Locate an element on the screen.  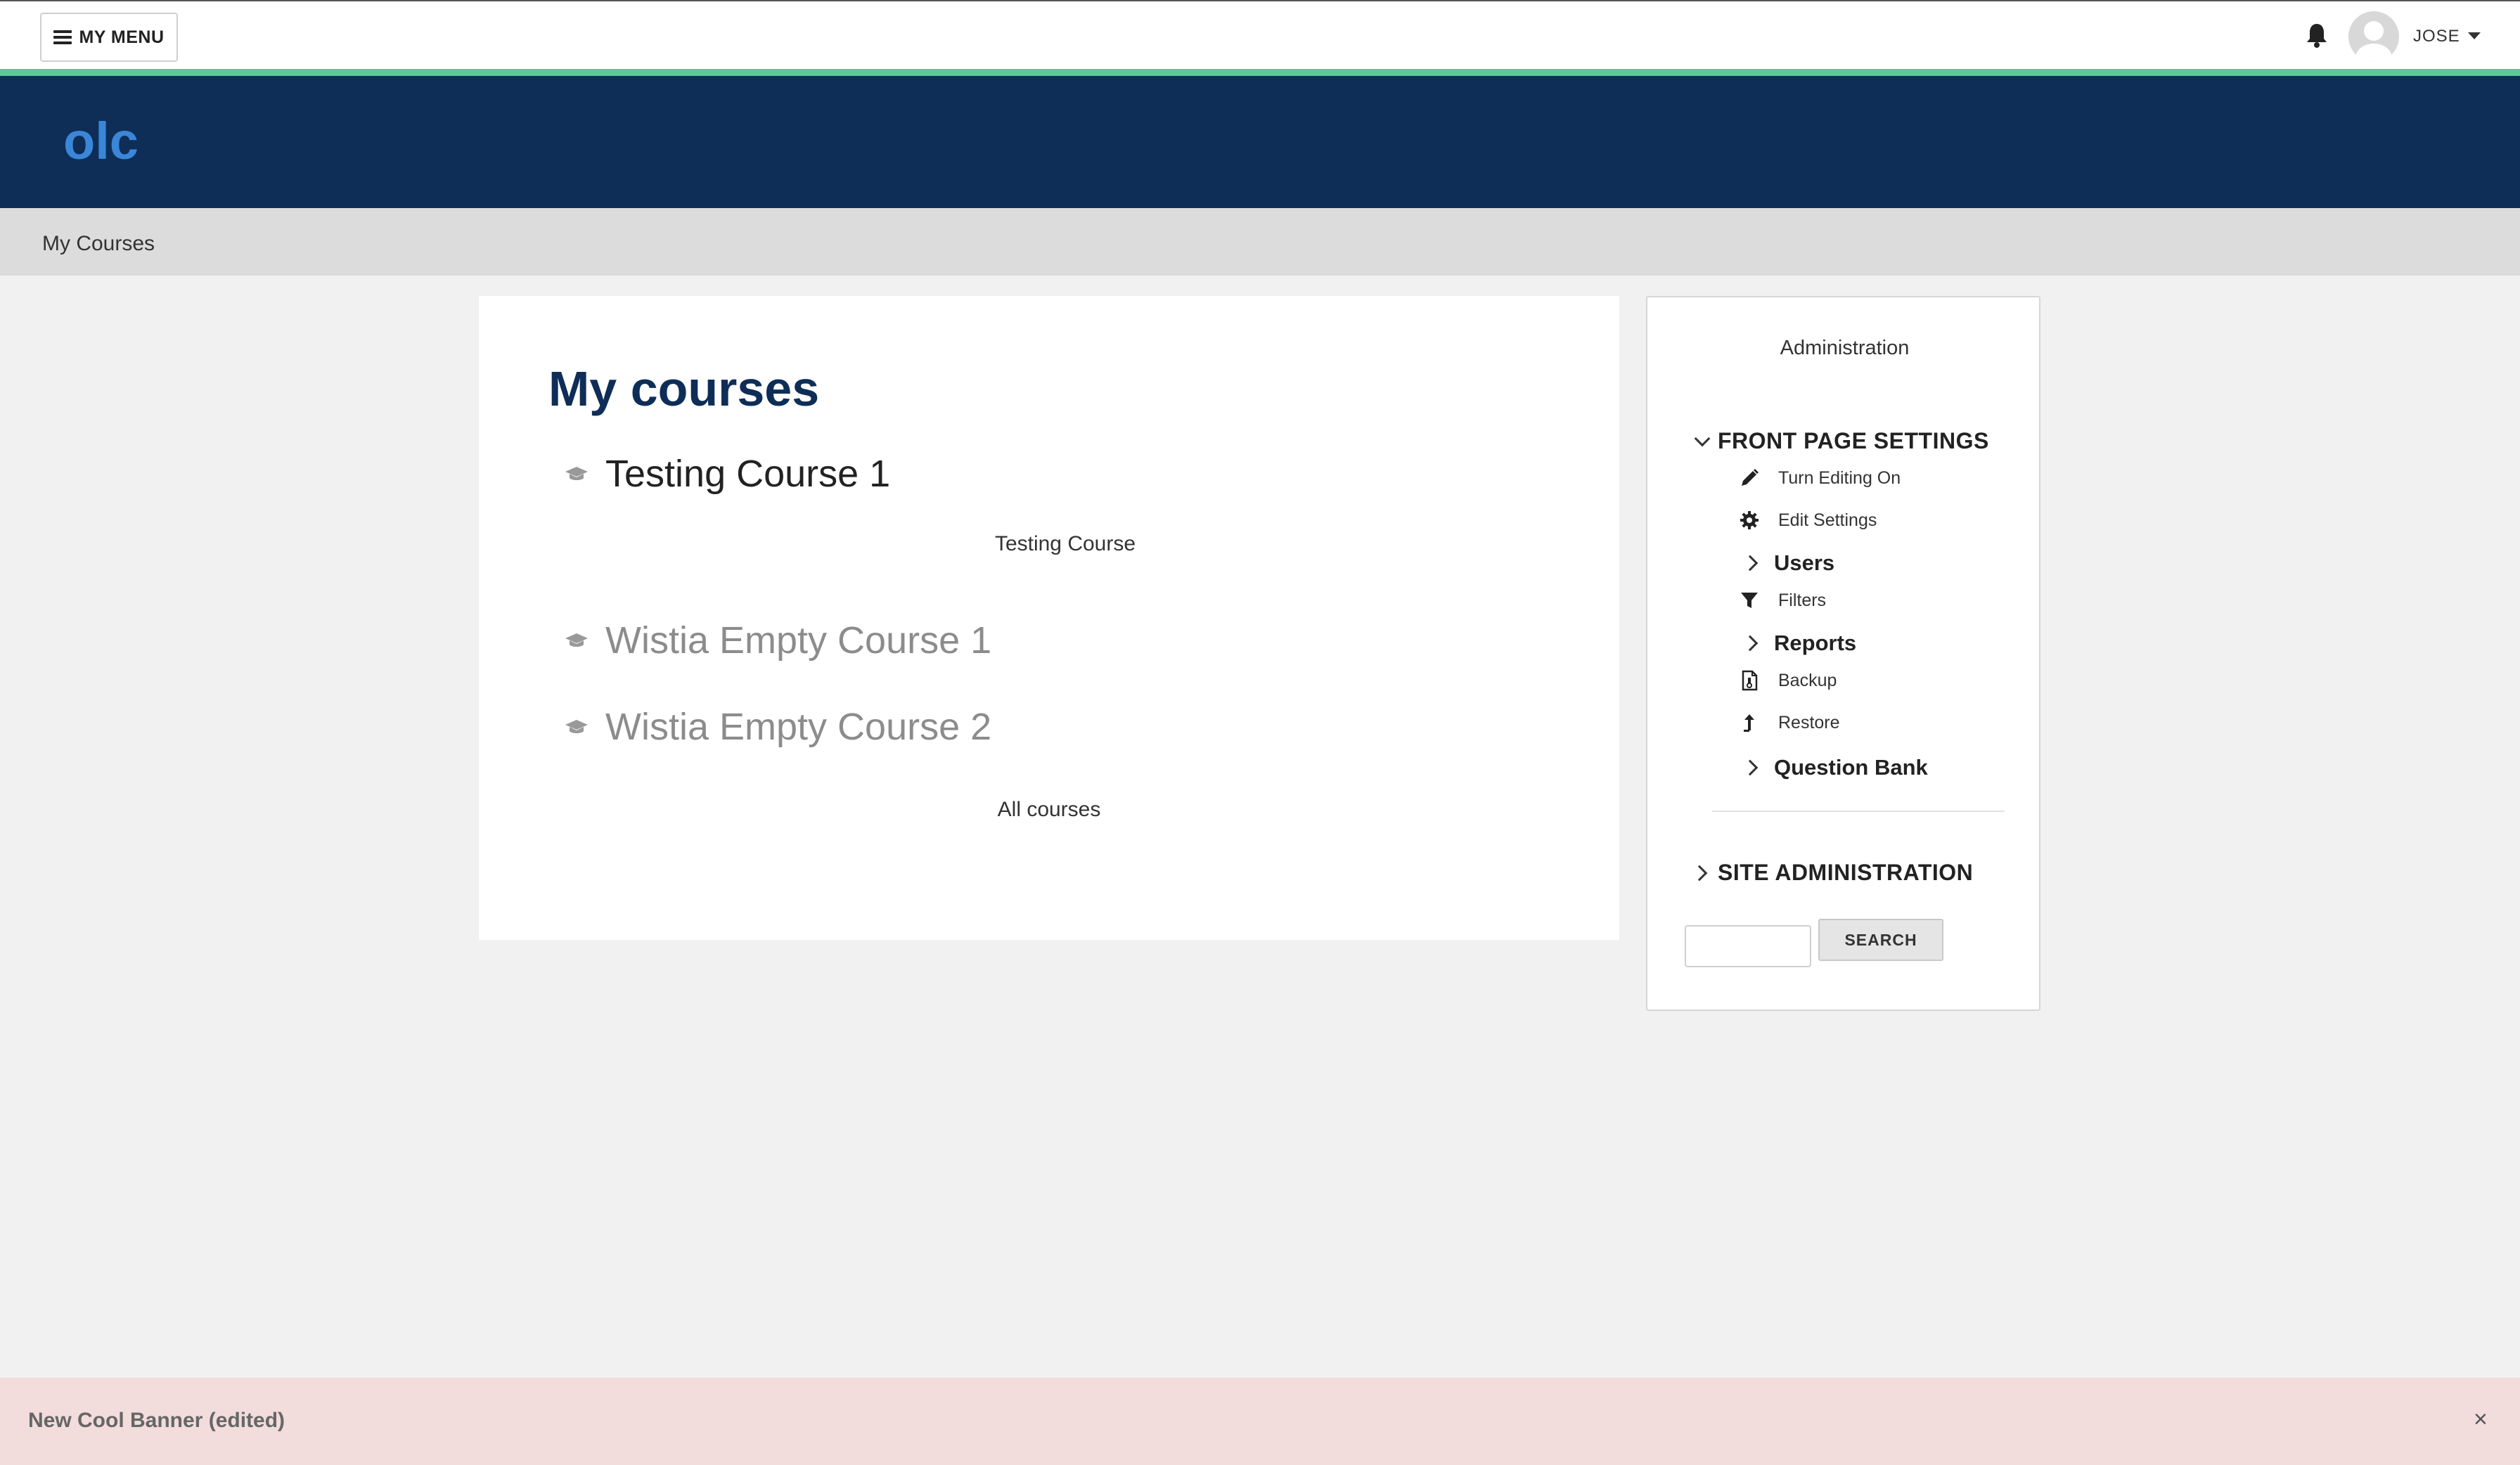
course-link: Wistia Empty Course 2 is located at coordinates (798, 727).